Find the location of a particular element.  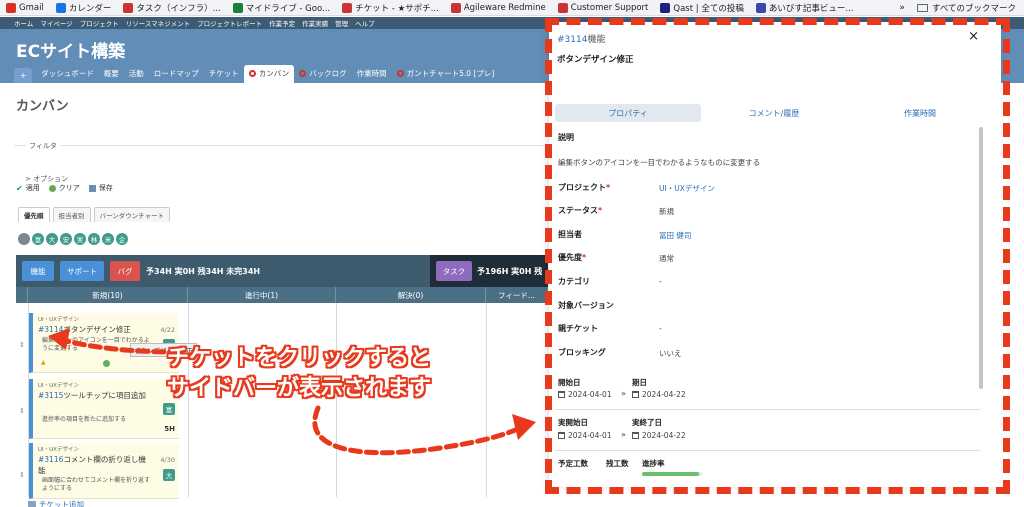

bookmark-label: Qast | 全ての投稿 is located at coordinates (708, 8).